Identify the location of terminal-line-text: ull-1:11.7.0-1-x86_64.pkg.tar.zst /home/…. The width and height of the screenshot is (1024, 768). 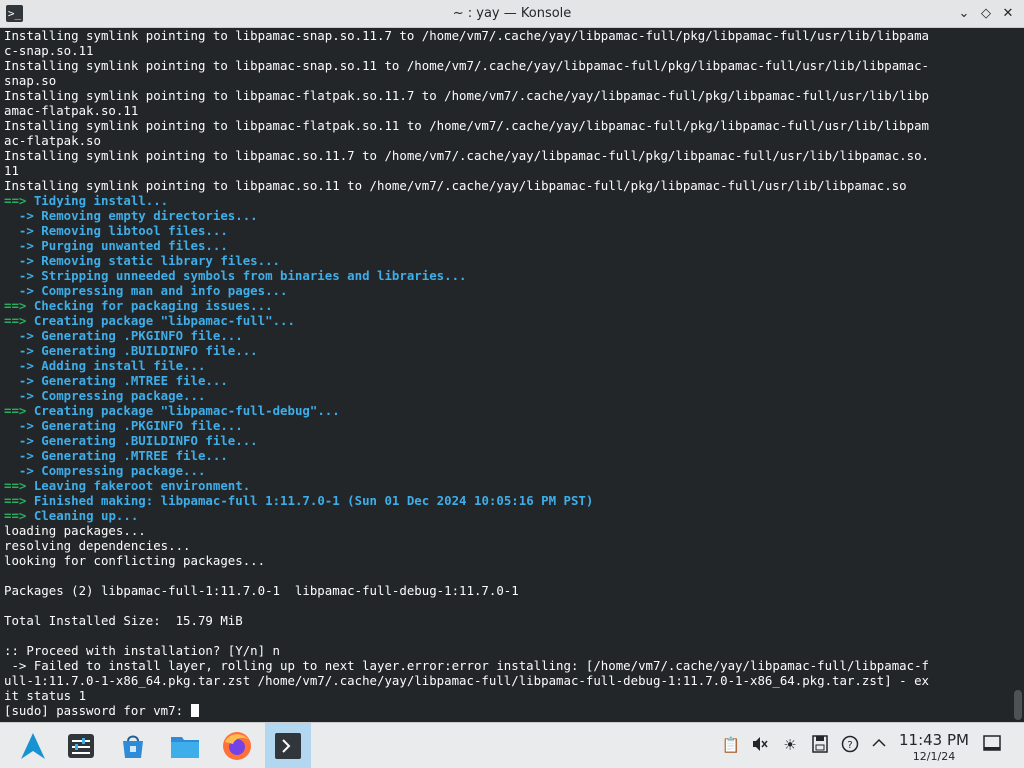
(467, 680).